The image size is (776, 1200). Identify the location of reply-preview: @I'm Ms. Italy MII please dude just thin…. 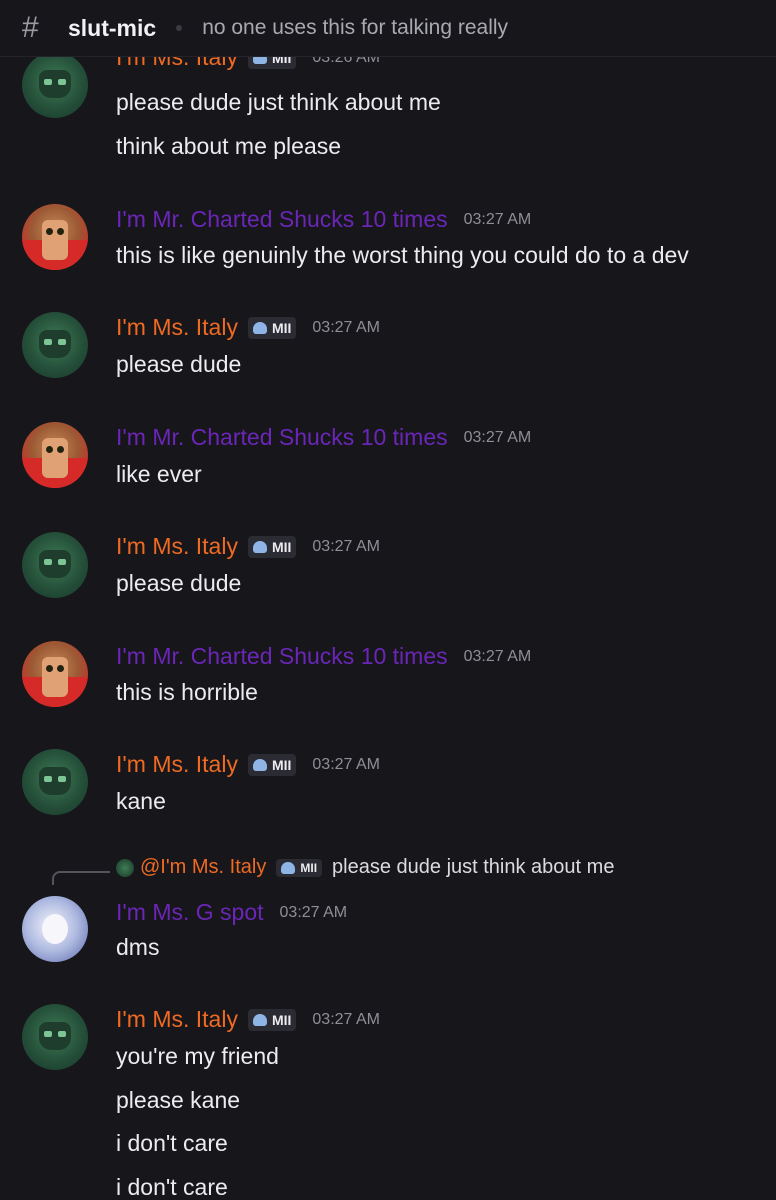
(365, 867).